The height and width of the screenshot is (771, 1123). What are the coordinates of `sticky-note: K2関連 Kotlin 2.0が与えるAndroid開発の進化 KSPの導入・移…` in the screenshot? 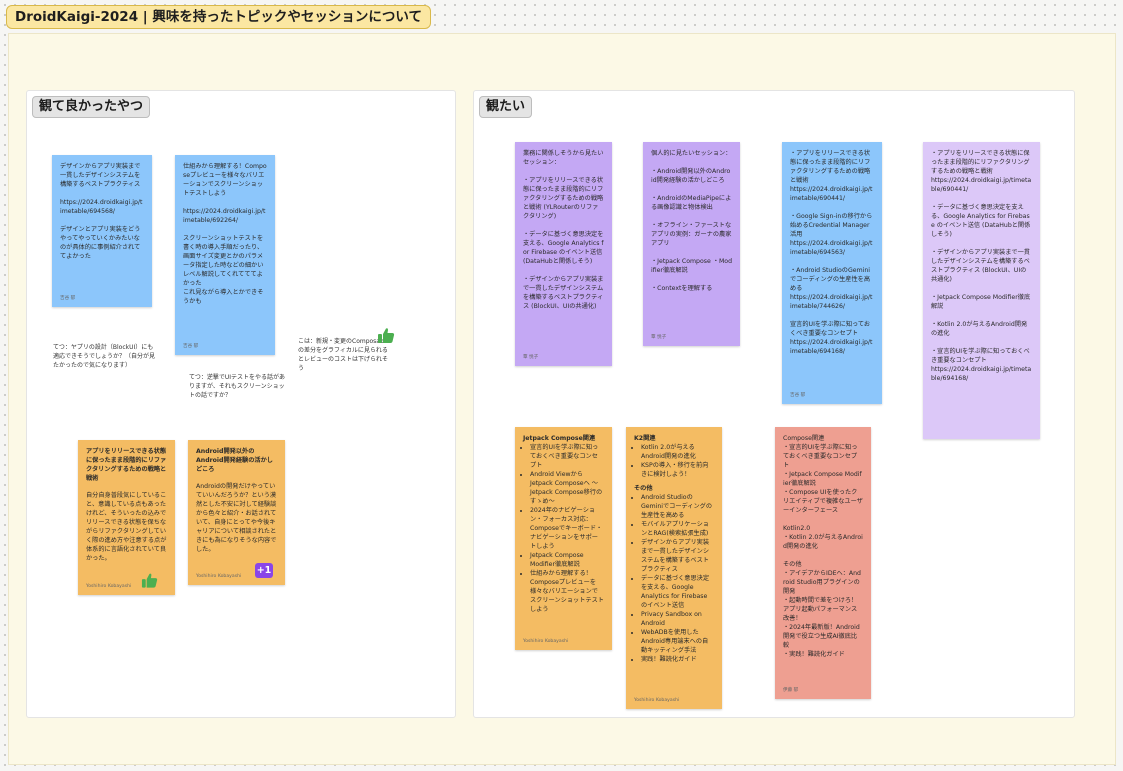 It's located at (674, 568).